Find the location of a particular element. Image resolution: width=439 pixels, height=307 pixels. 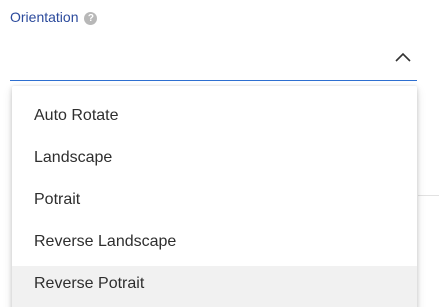

chevron-up-icon is located at coordinates (403, 57).